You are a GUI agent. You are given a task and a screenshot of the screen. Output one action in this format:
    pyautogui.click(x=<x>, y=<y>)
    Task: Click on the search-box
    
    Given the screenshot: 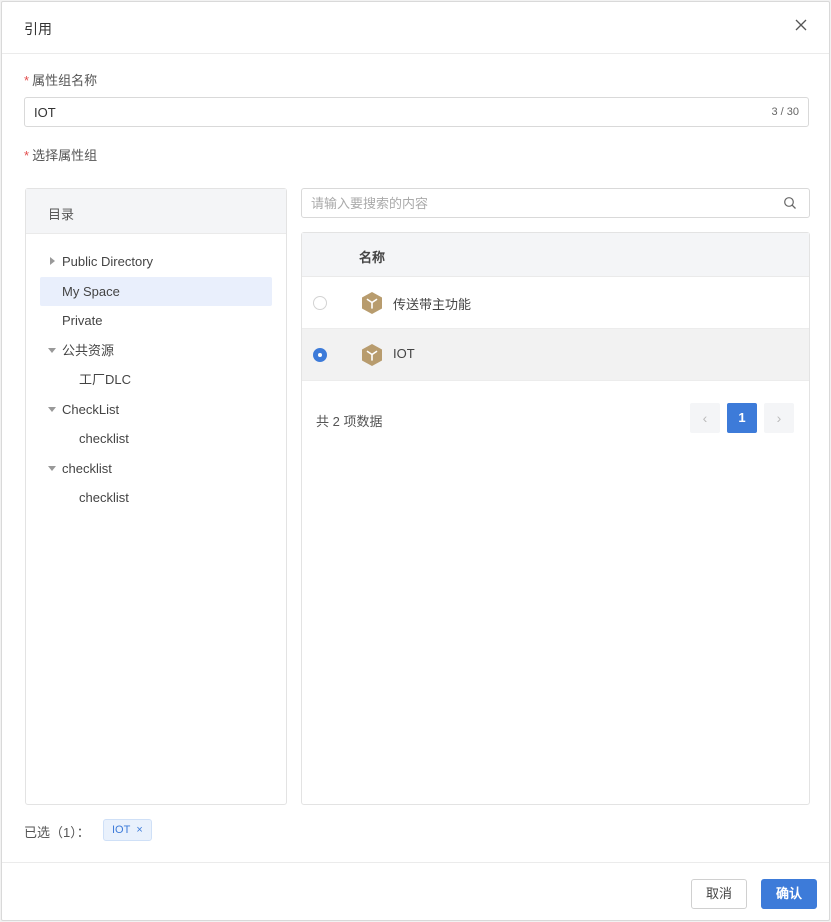 What is the action you would take?
    pyautogui.click(x=555, y=203)
    